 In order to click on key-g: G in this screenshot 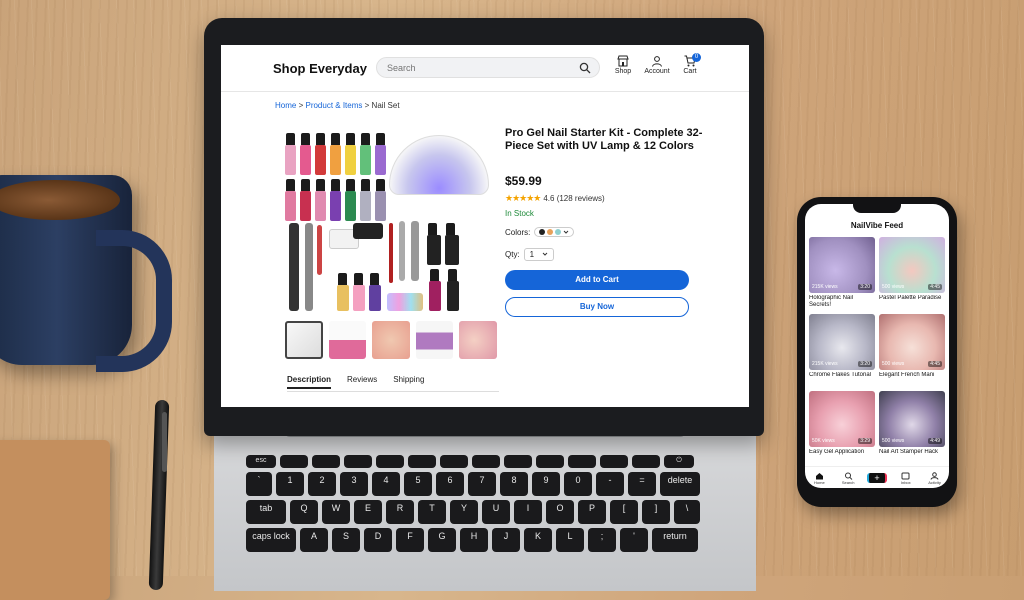, I will do `click(442, 540)`.